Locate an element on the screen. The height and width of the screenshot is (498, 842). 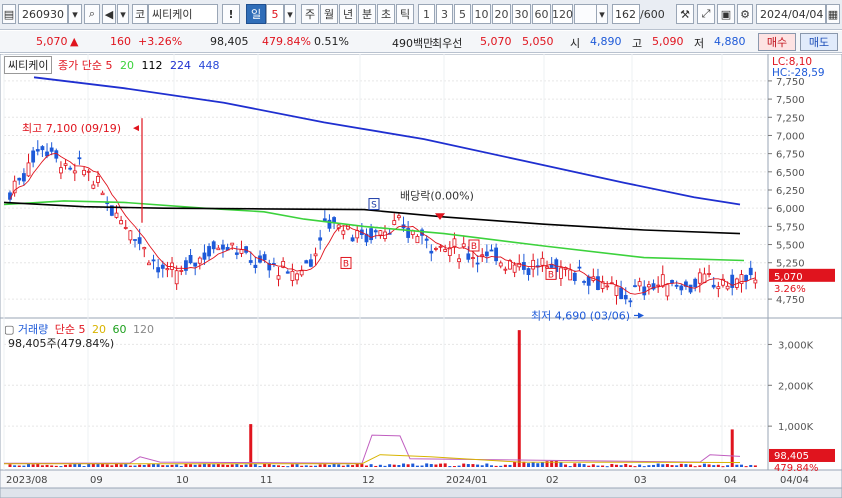
best-quote-label: 최우선 is located at coordinates (447, 43).